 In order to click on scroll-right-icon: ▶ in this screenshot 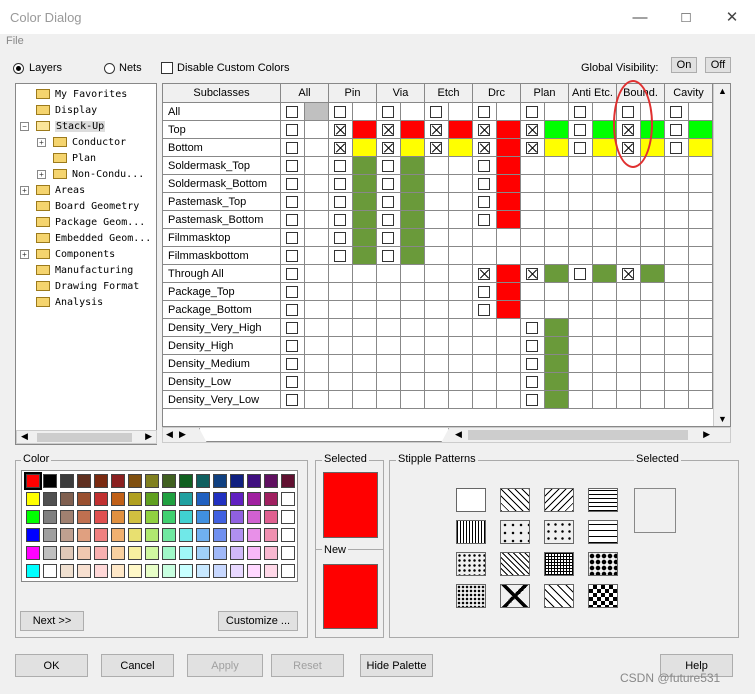, I will do `click(148, 436)`.